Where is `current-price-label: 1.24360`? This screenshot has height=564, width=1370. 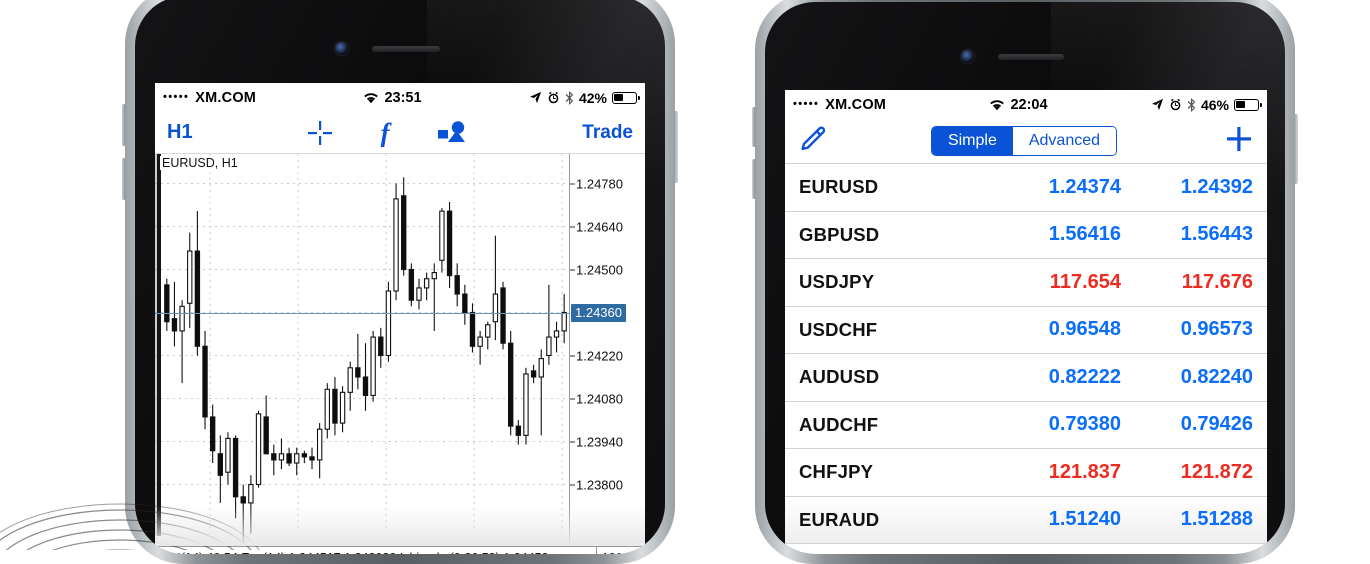 current-price-label: 1.24360 is located at coordinates (598, 312).